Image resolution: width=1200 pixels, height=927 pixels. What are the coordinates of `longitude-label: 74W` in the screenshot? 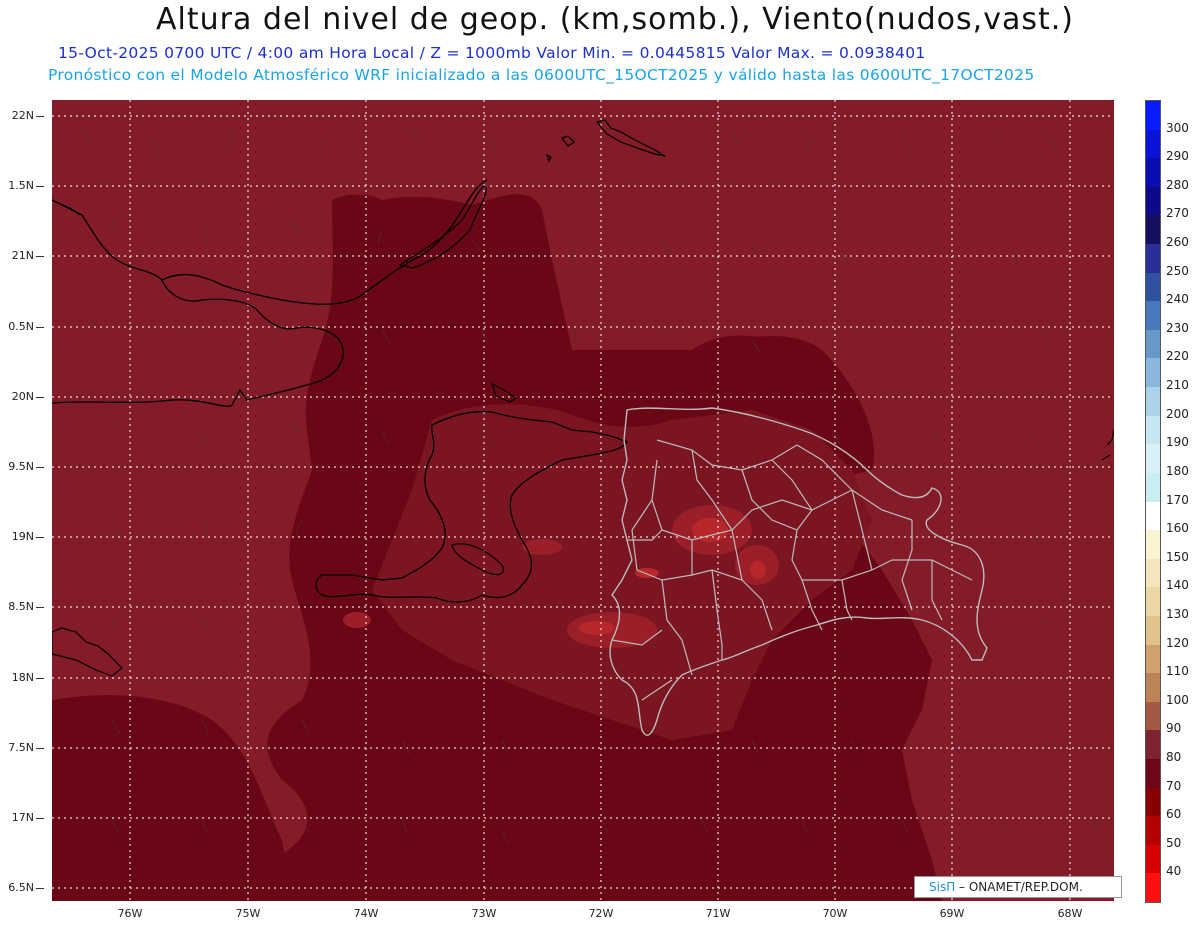 It's located at (366, 913).